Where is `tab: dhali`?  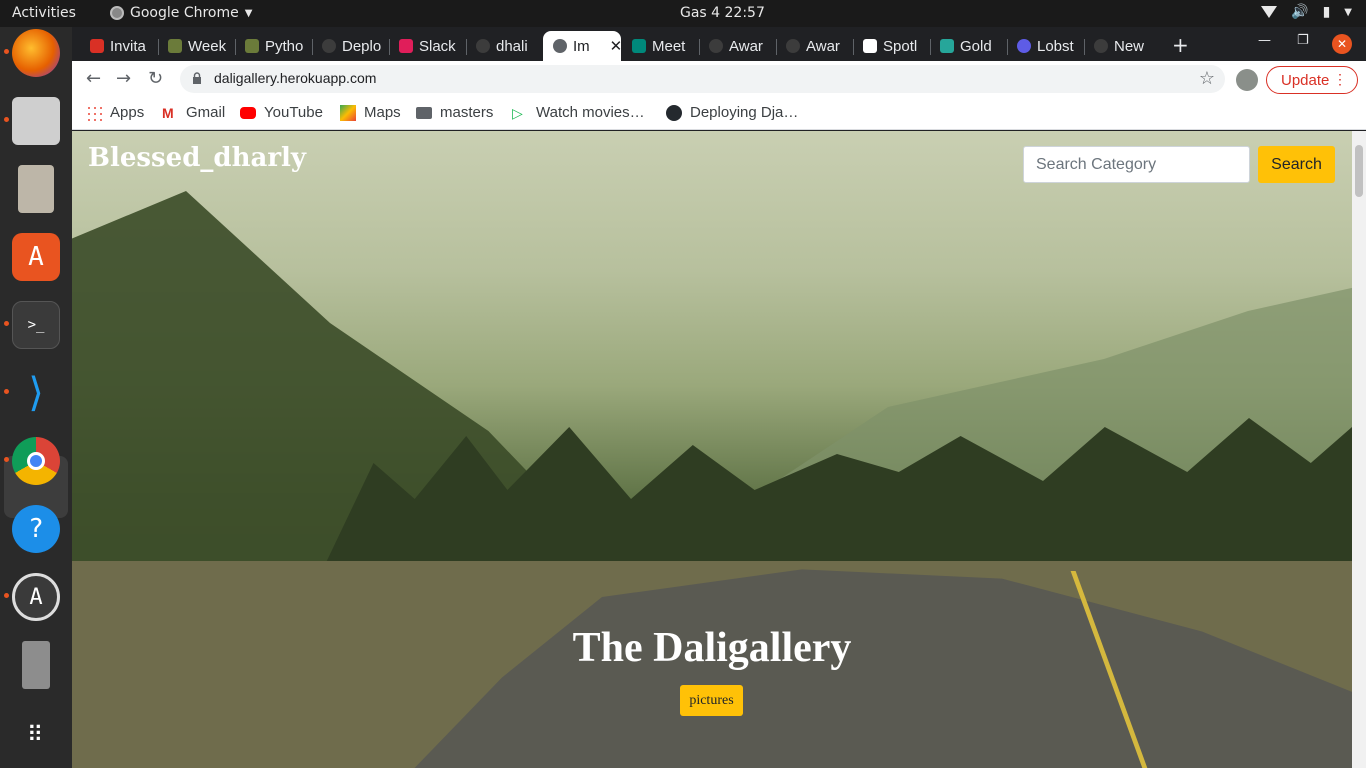
tab: dhali is located at coordinates (504, 46).